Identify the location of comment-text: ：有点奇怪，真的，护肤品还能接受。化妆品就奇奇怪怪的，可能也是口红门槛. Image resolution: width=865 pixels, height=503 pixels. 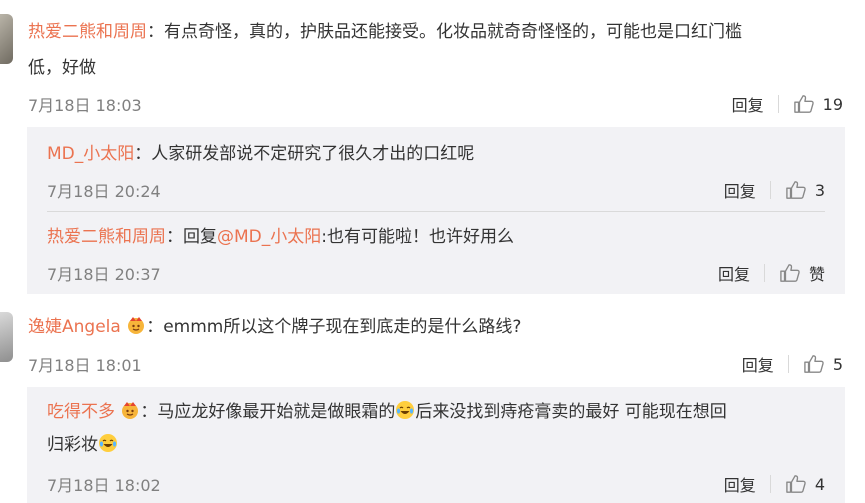
(444, 32).